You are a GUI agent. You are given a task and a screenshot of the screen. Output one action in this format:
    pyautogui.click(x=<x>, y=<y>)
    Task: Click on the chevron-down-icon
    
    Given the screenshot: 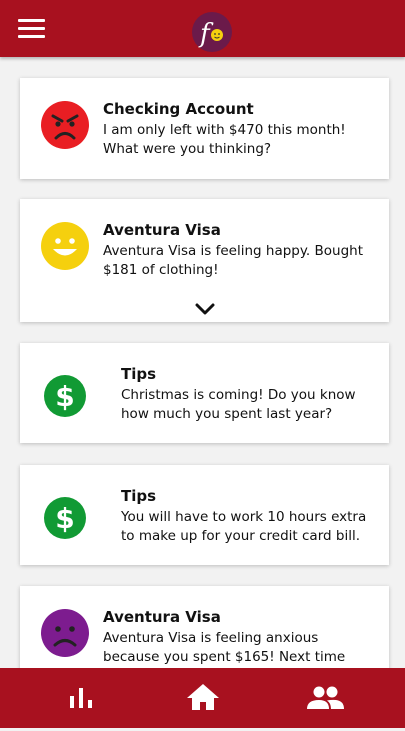 What is the action you would take?
    pyautogui.click(x=205, y=308)
    